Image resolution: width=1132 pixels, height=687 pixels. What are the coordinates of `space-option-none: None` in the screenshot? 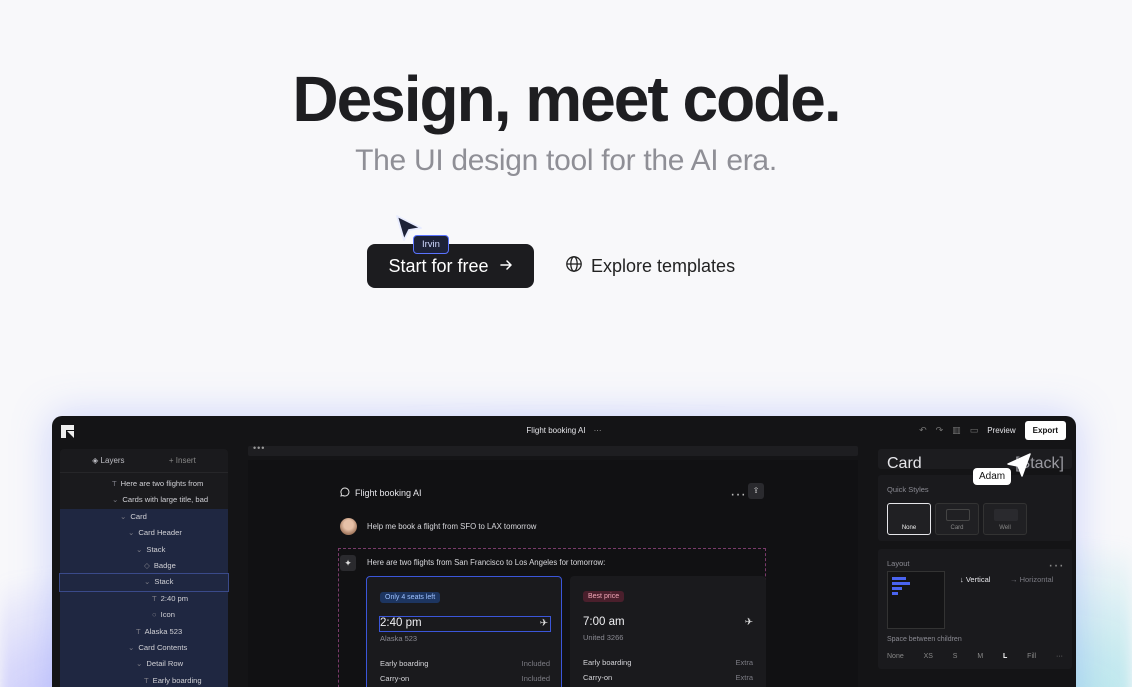 It's located at (895, 656).